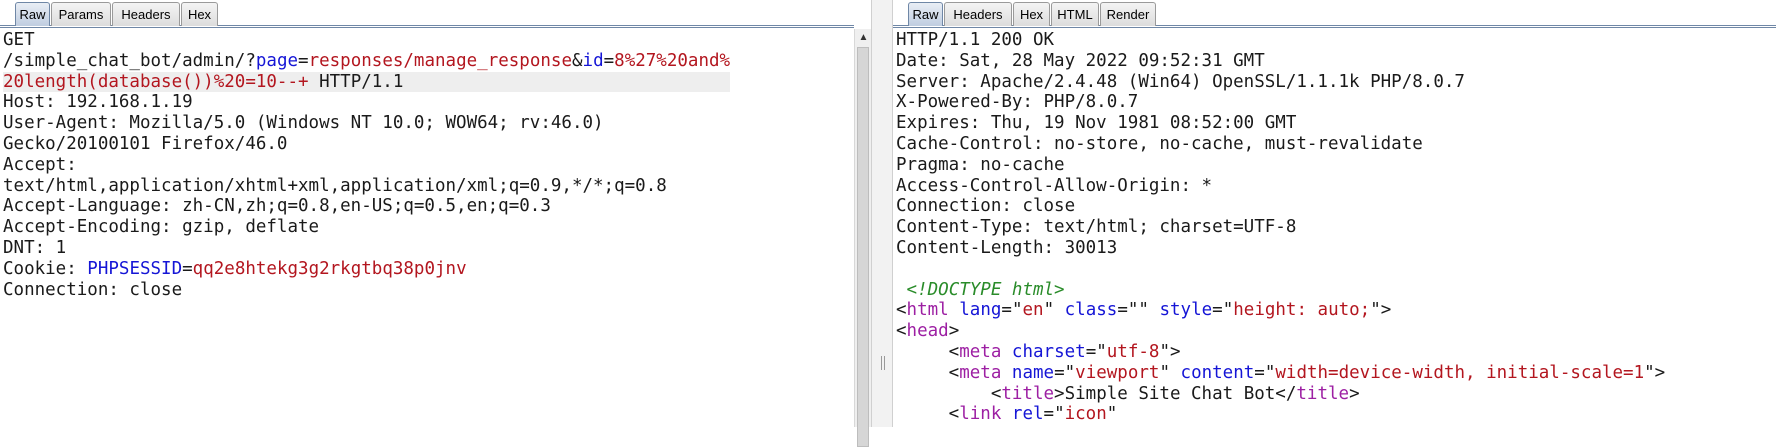 The width and height of the screenshot is (1776, 447). Describe the element at coordinates (1028, 393) in the screenshot. I see `response-token: title` at that location.